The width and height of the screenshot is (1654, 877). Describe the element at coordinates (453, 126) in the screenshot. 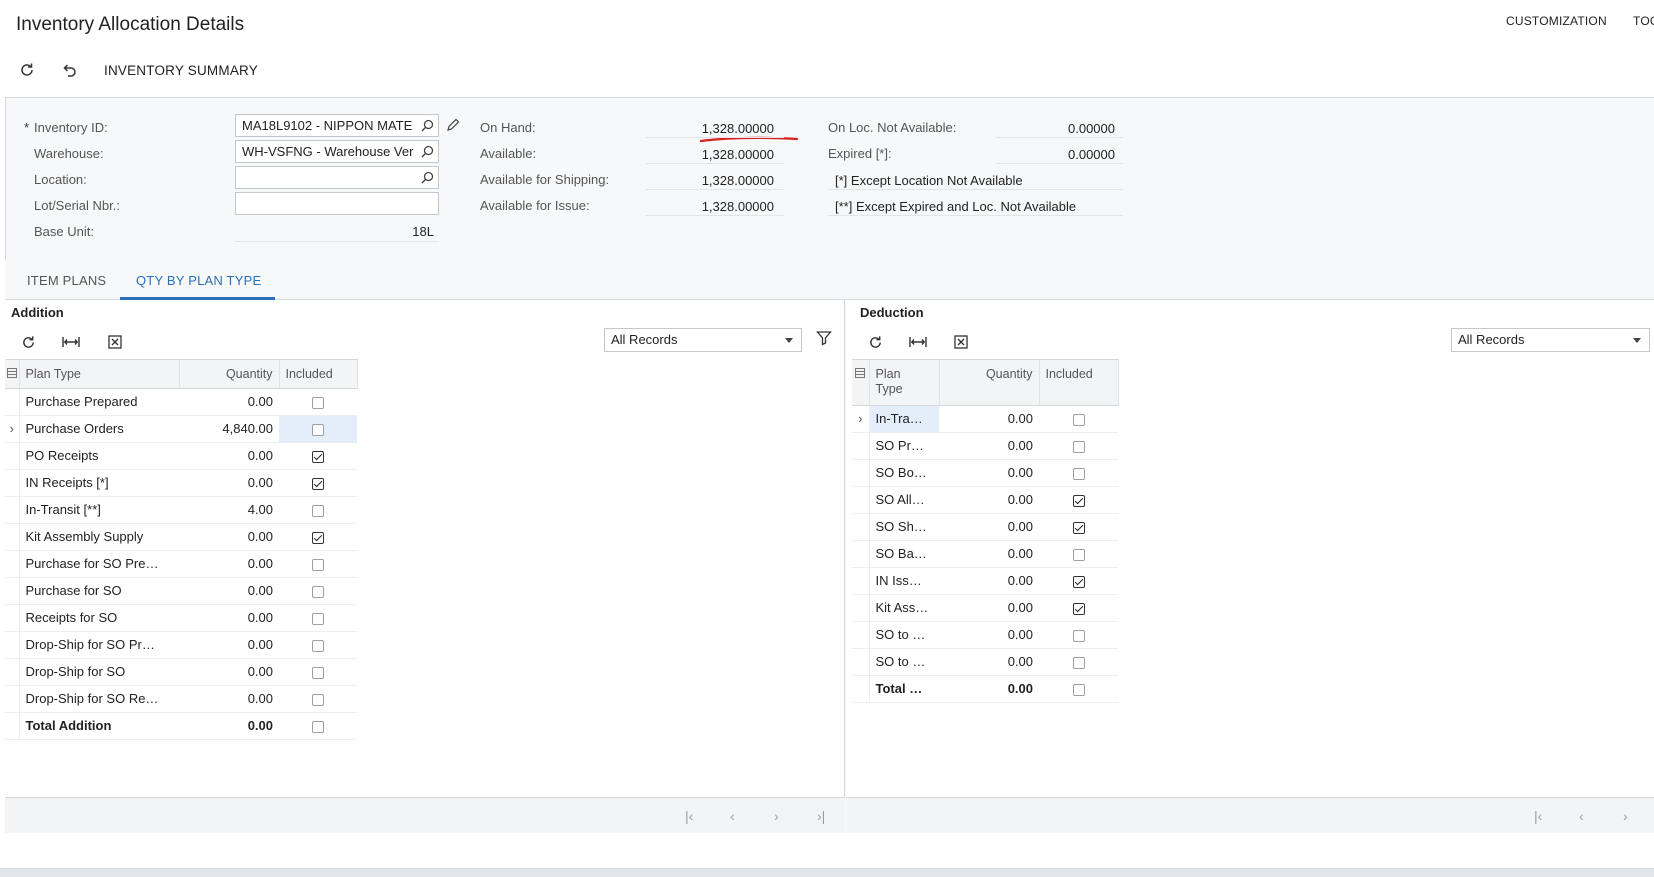

I see `edit-pencil-icon` at that location.